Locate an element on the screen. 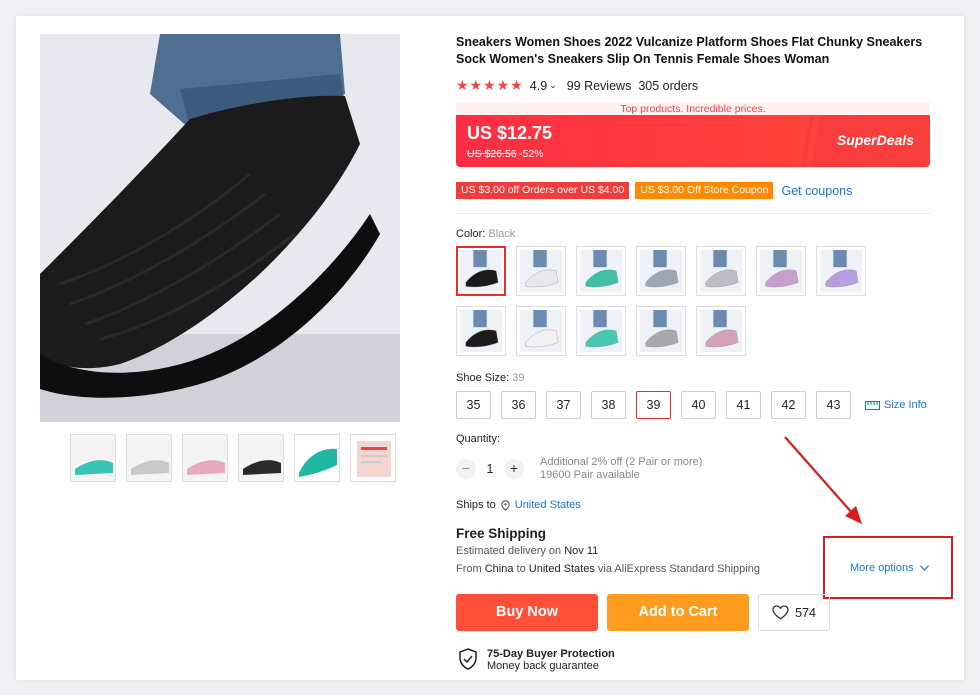 The image size is (980, 695). more-options-link: More options is located at coordinates (889, 568).